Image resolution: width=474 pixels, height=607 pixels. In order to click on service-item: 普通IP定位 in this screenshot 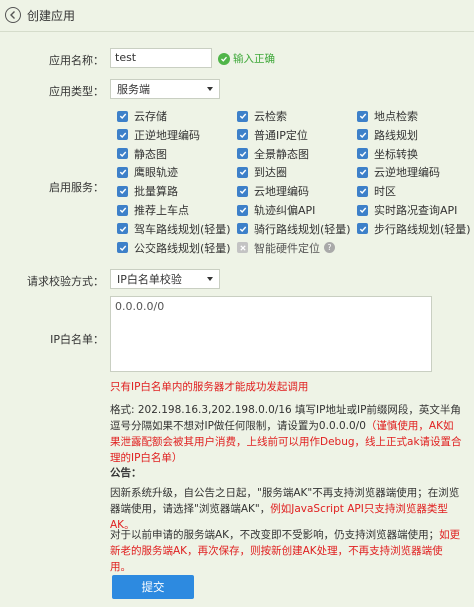, I will do `click(272, 135)`.